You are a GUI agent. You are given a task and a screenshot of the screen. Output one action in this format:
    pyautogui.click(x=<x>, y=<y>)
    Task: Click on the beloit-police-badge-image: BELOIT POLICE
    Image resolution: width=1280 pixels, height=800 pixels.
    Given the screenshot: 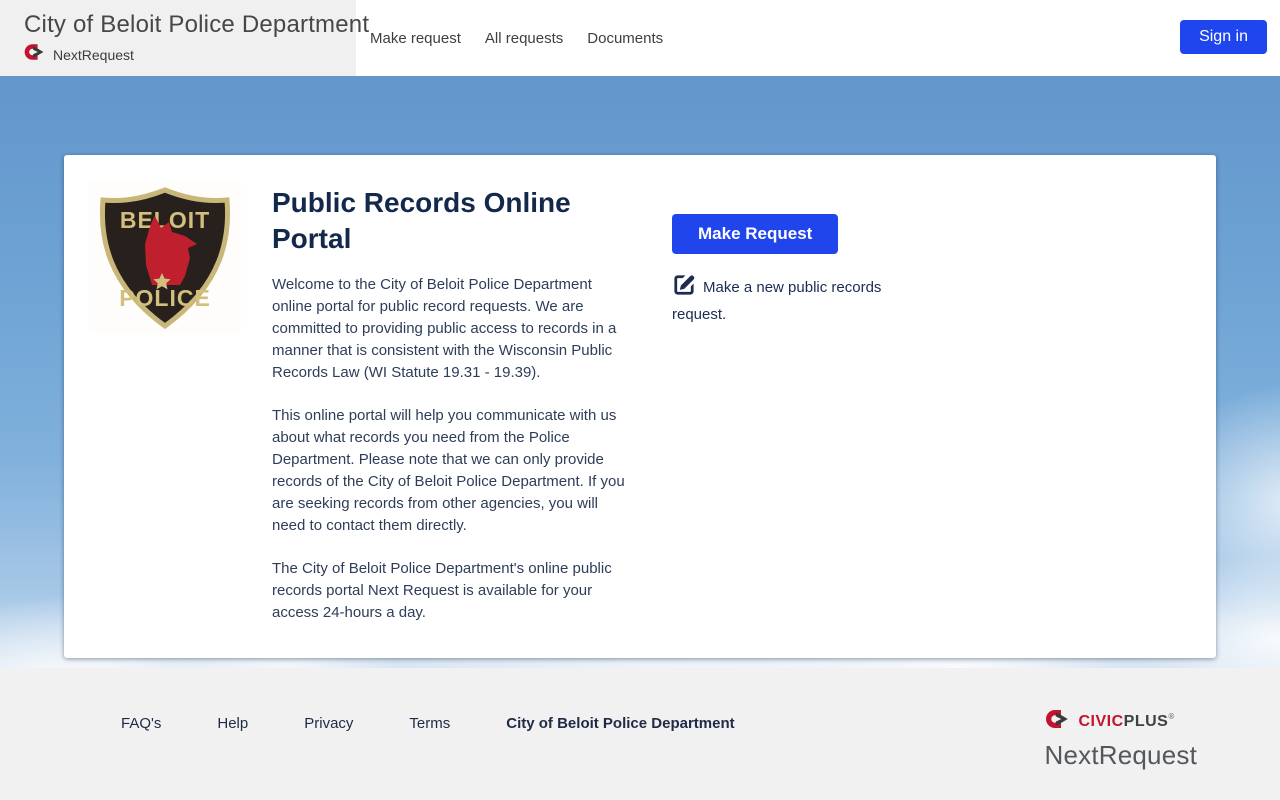 What is the action you would take?
    pyautogui.click(x=165, y=258)
    